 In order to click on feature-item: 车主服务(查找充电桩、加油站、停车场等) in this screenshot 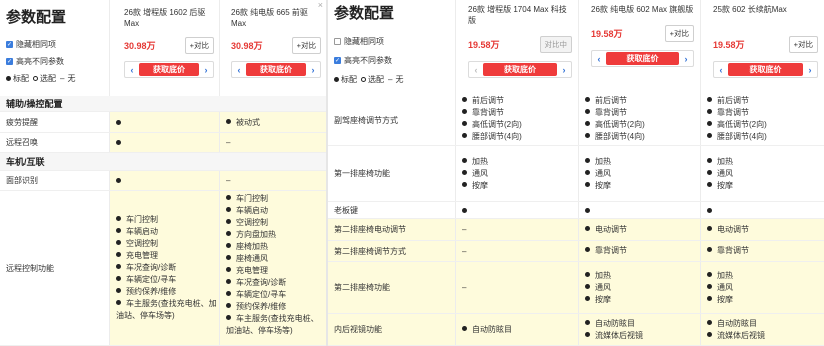, I will do `click(276, 325)`.